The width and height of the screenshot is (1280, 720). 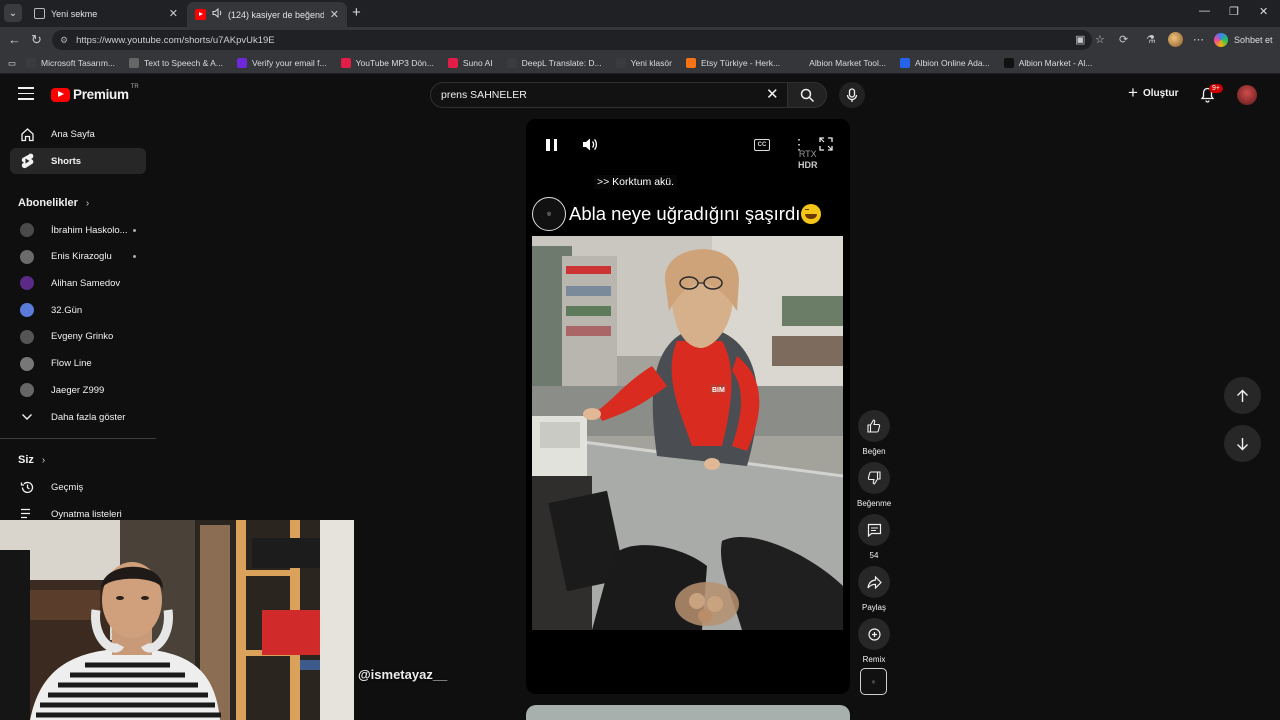 I want to click on share-icon, so click(x=874, y=582).